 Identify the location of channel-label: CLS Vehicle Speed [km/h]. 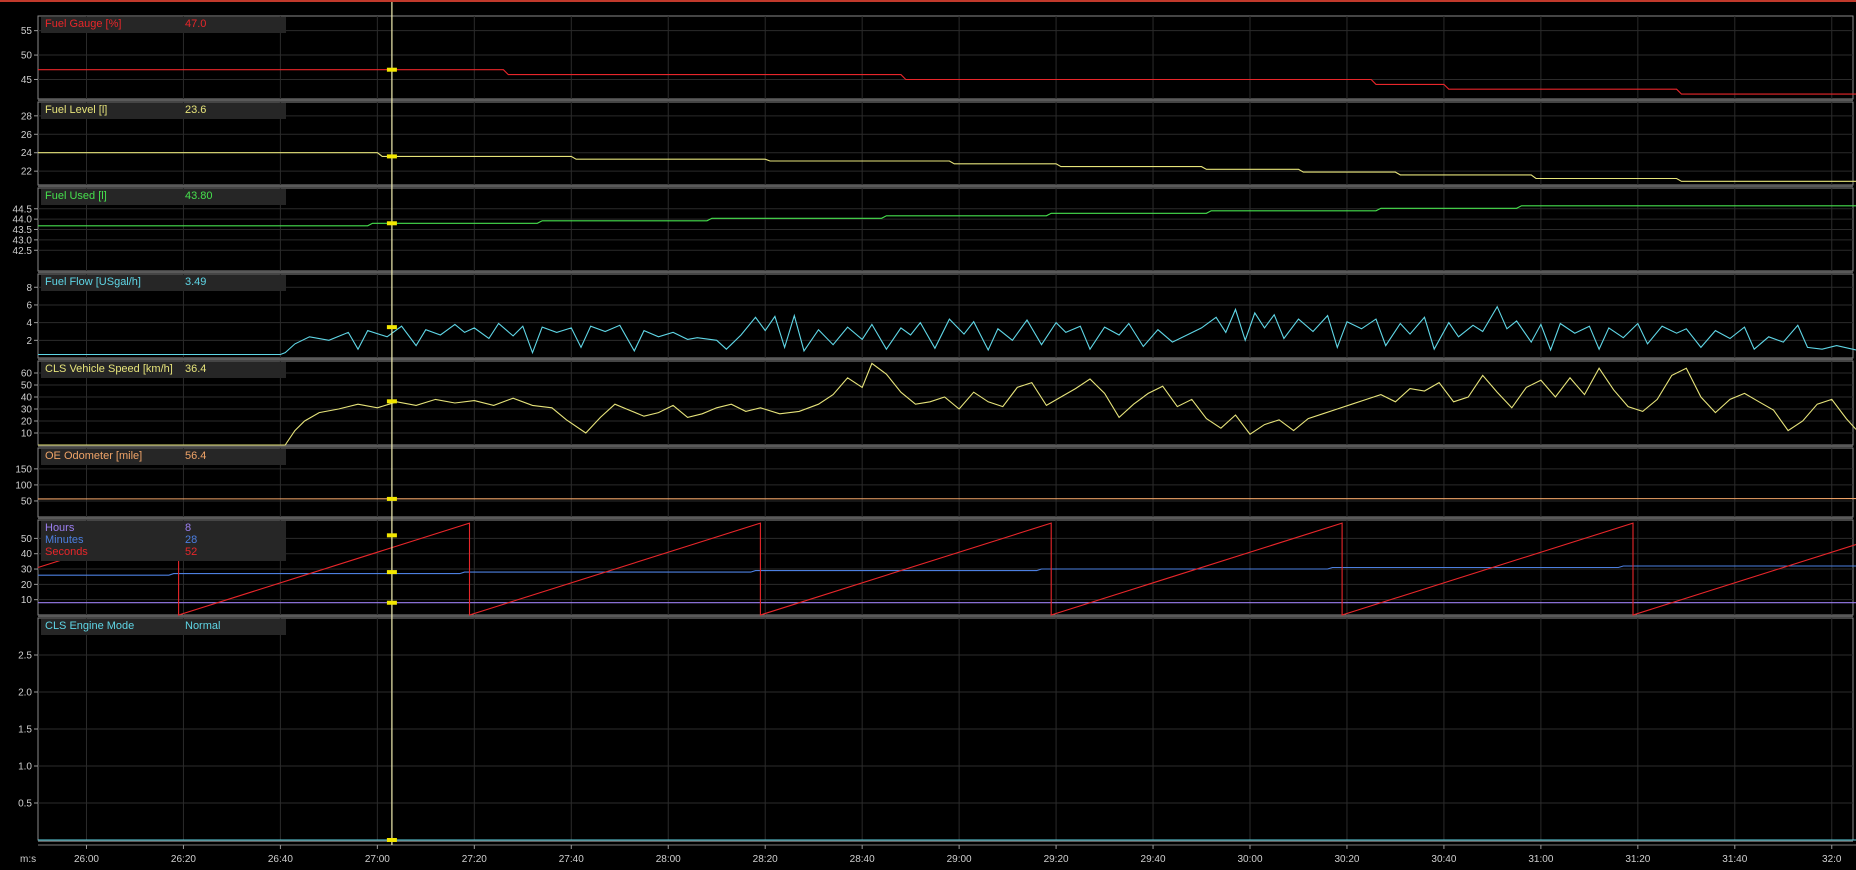
(109, 369).